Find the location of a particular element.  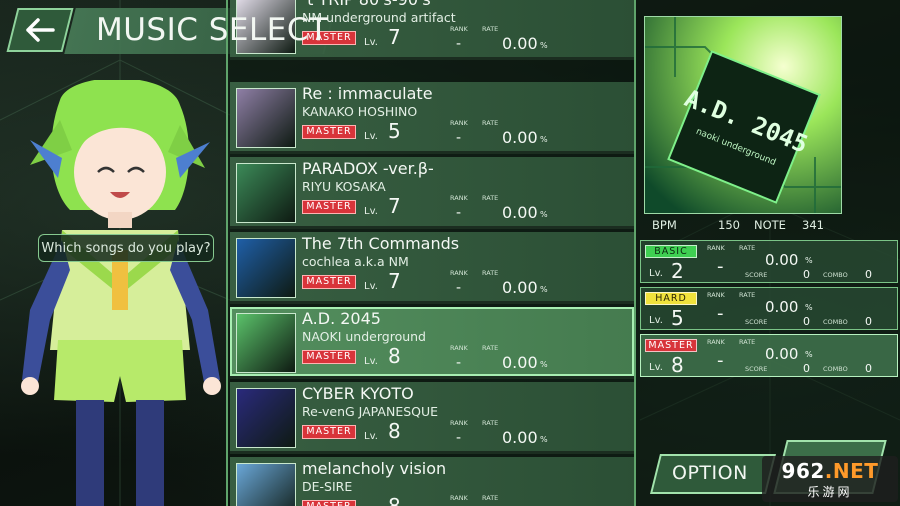

song-artist: DE-SIRE is located at coordinates (327, 486).